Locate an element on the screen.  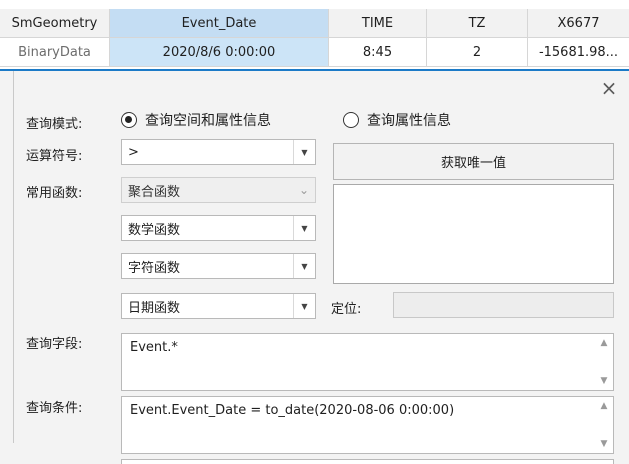
unique-values-list is located at coordinates (473, 234).